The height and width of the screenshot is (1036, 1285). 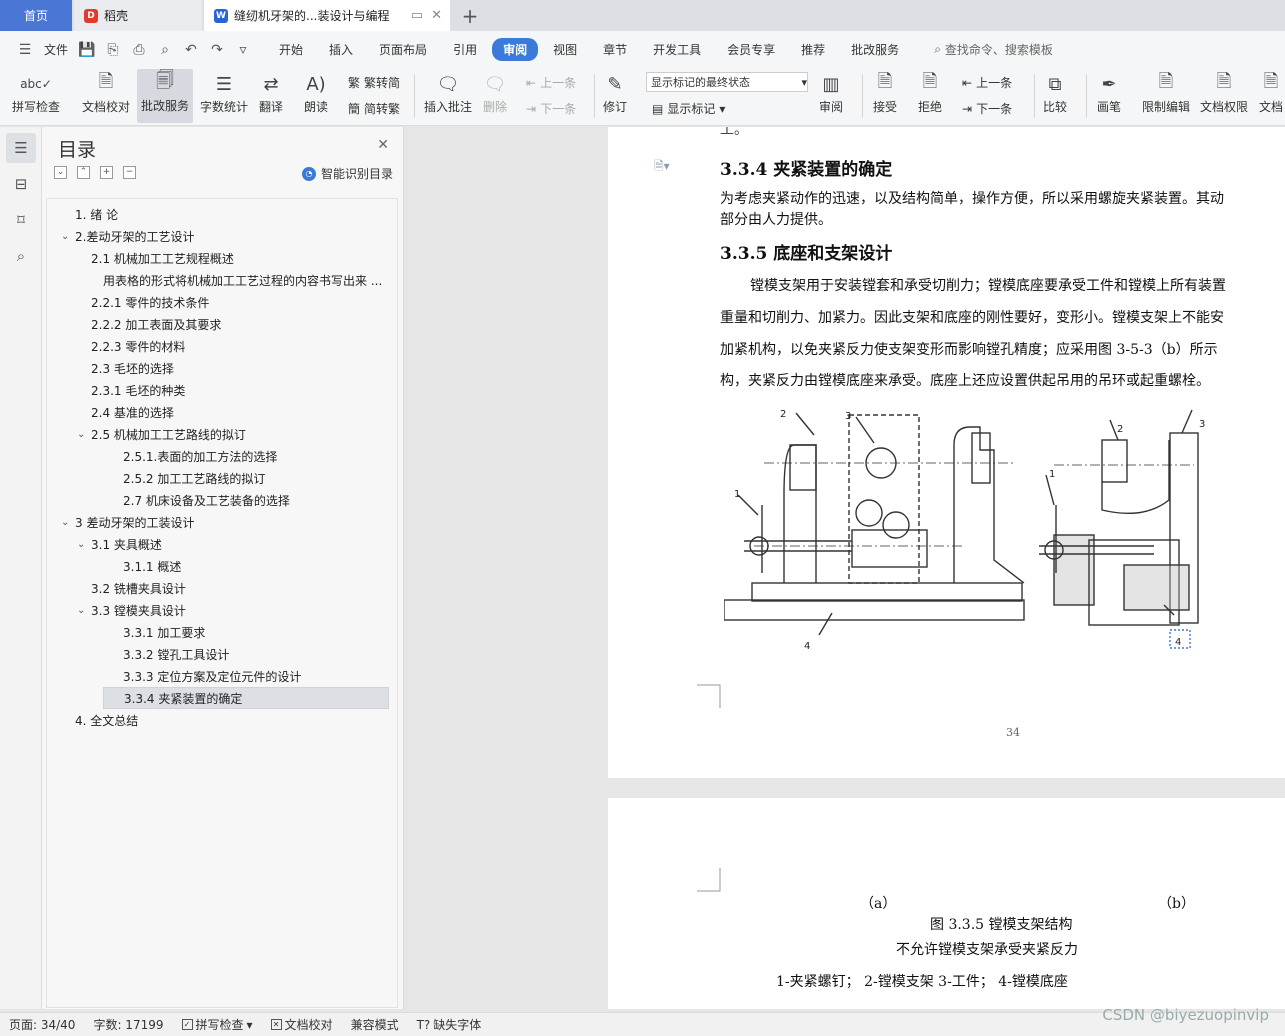 What do you see at coordinates (206, 500) in the screenshot?
I see `toc-item: 2.7 机床设备及工艺装备的选择` at bounding box center [206, 500].